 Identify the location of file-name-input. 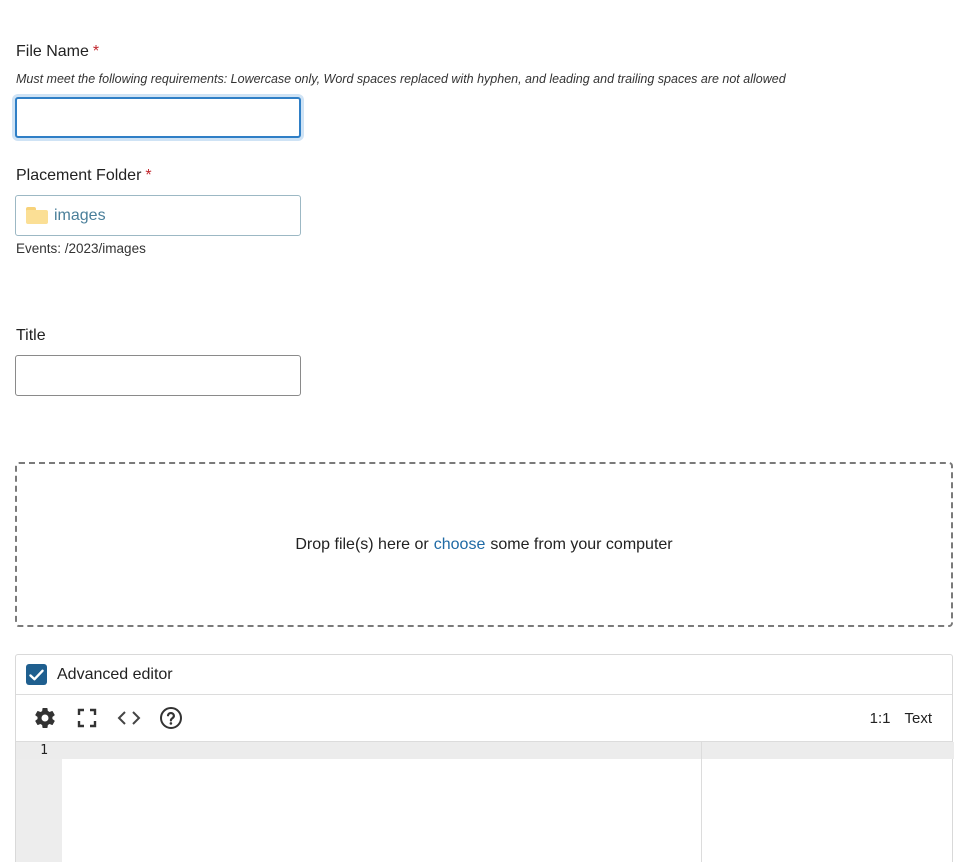
(158, 117).